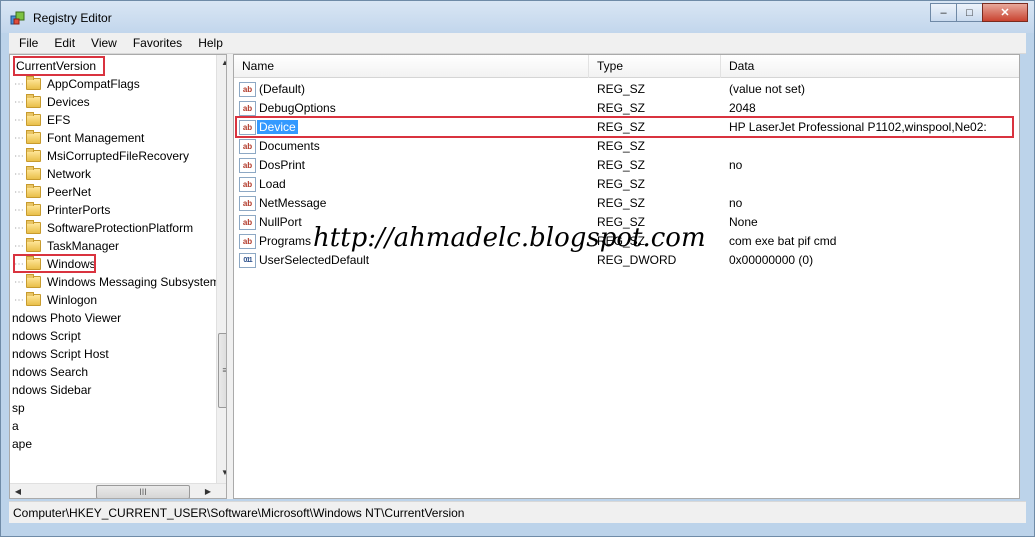 The image size is (1035, 537). Describe the element at coordinates (102, 43) in the screenshot. I see `menu-view: View` at that location.